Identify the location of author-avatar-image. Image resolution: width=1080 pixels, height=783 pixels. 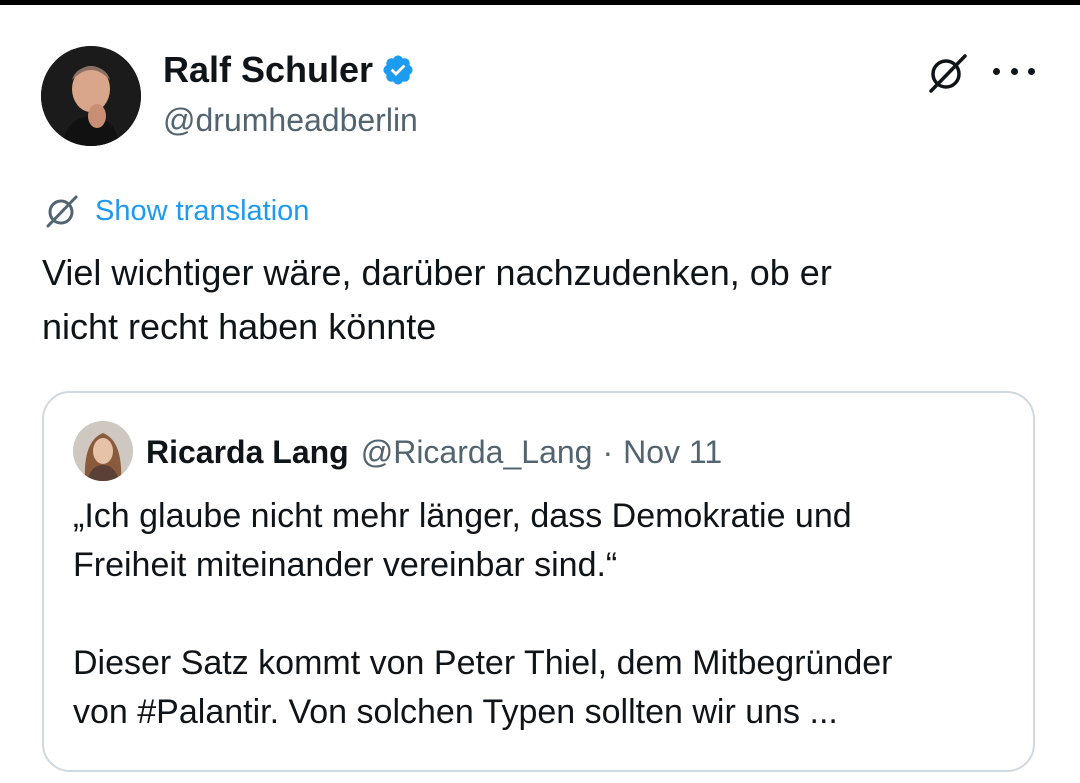
(91, 96).